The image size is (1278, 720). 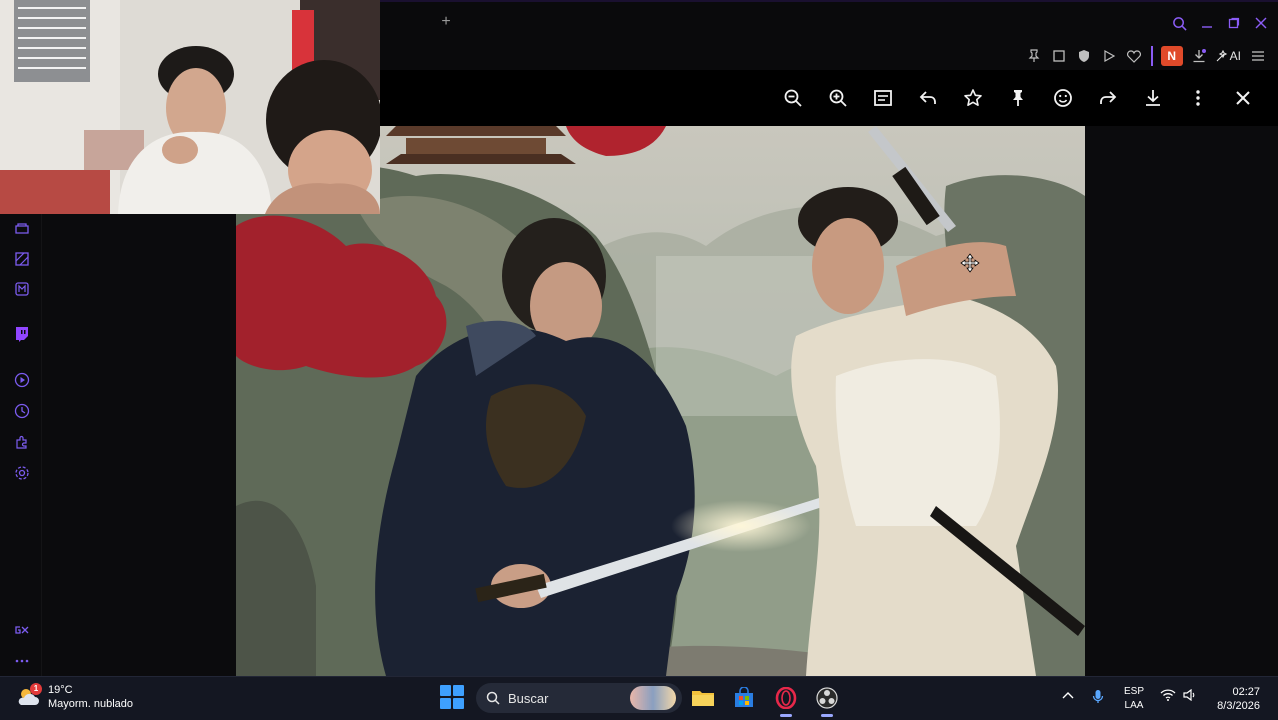 What do you see at coordinates (90, 704) in the screenshot?
I see `weather-condition: Mayorm. nublado` at bounding box center [90, 704].